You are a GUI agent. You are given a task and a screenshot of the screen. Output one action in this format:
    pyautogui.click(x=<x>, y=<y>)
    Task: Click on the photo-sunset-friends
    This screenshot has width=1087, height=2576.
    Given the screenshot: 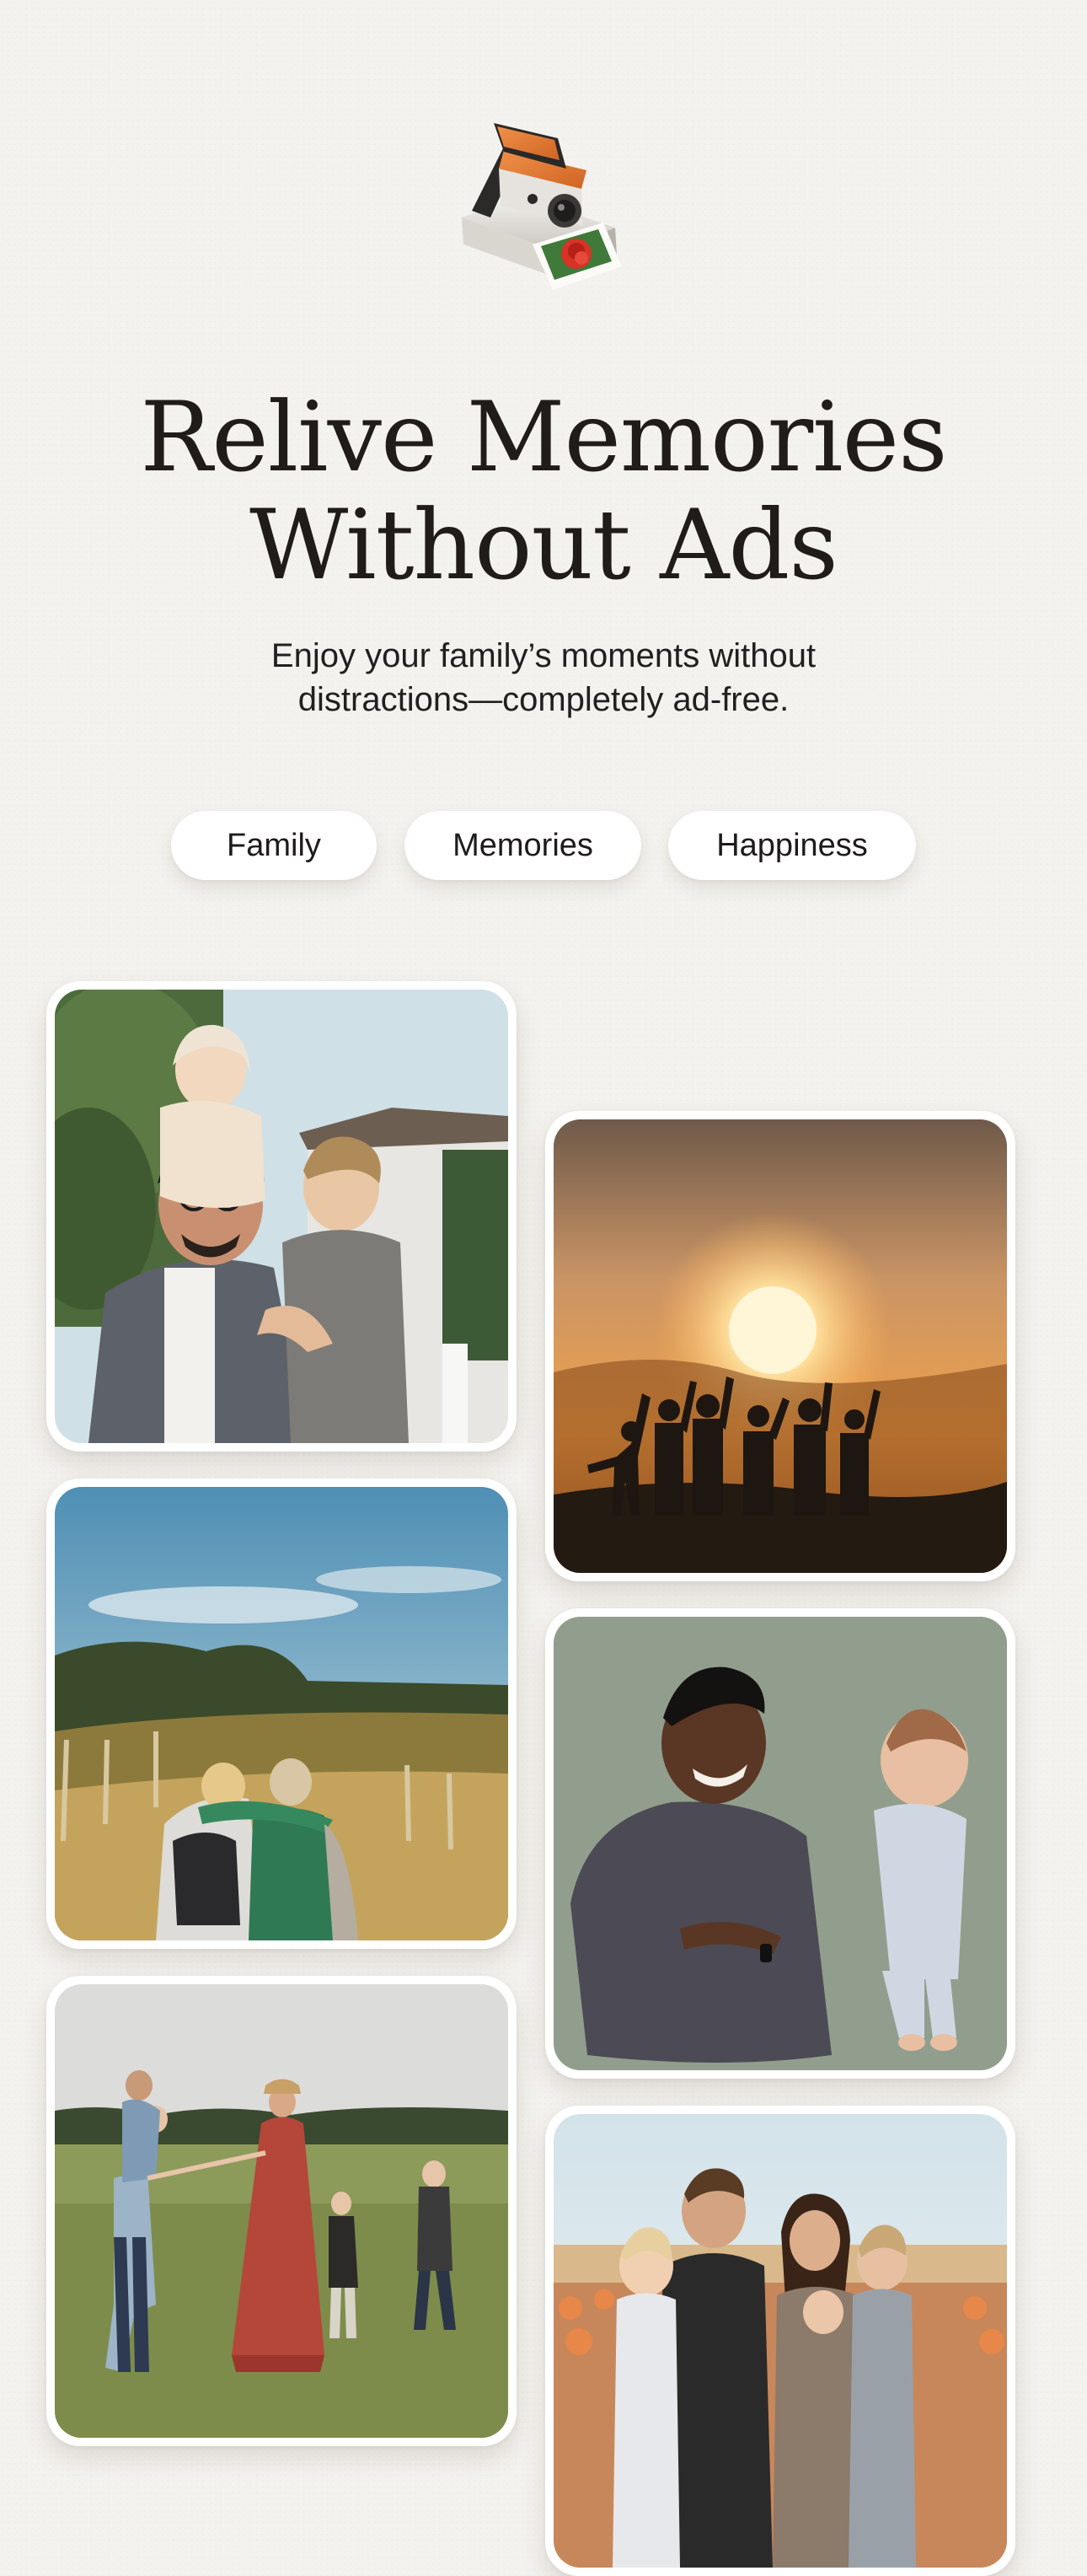 What is the action you would take?
    pyautogui.click(x=780, y=1346)
    